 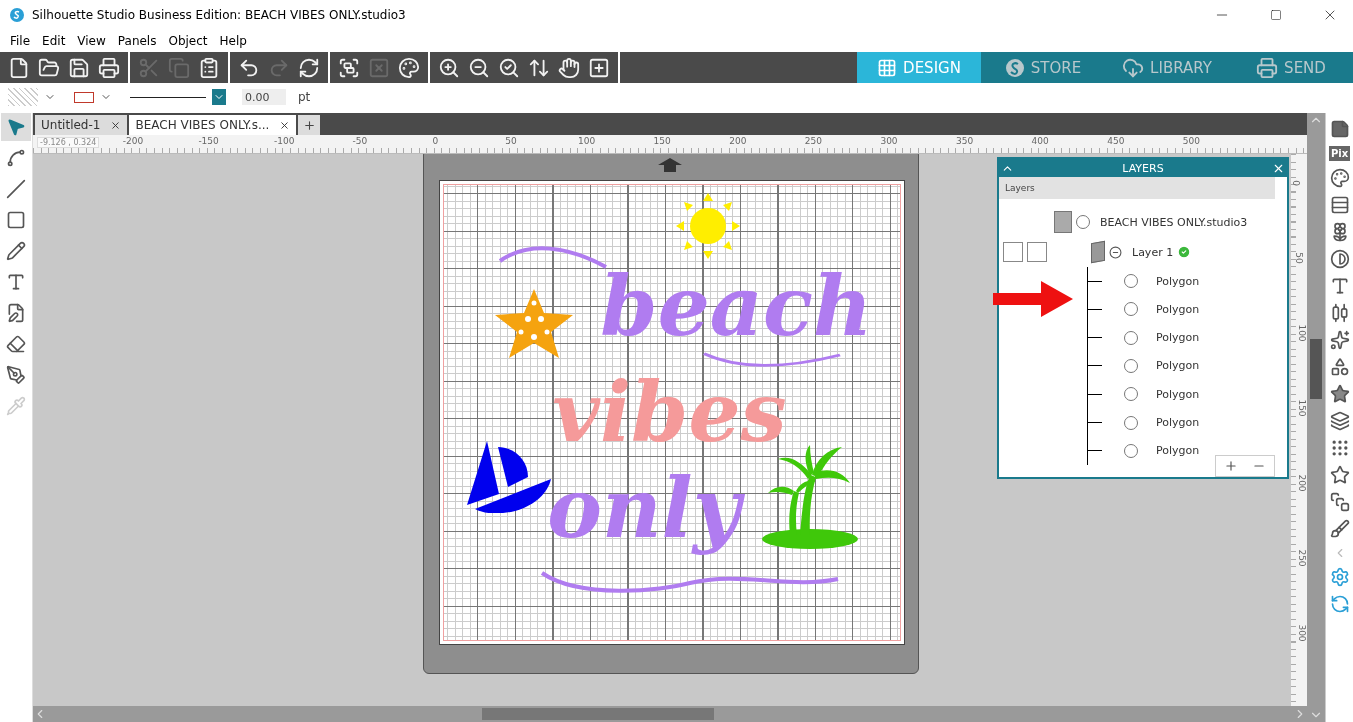 What do you see at coordinates (208, 141) in the screenshot?
I see `ruler-label: -150` at bounding box center [208, 141].